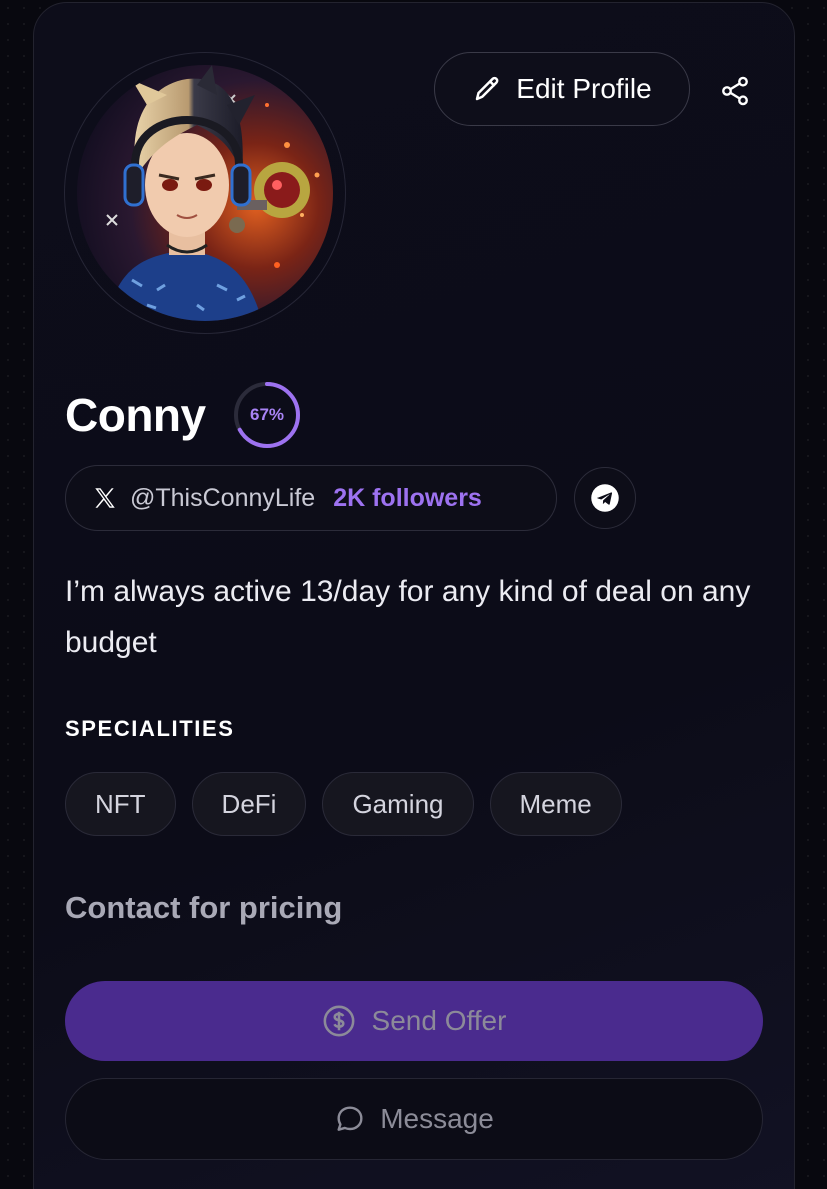  What do you see at coordinates (150, 728) in the screenshot?
I see `specialities-heading: SPECIALITIES` at bounding box center [150, 728].